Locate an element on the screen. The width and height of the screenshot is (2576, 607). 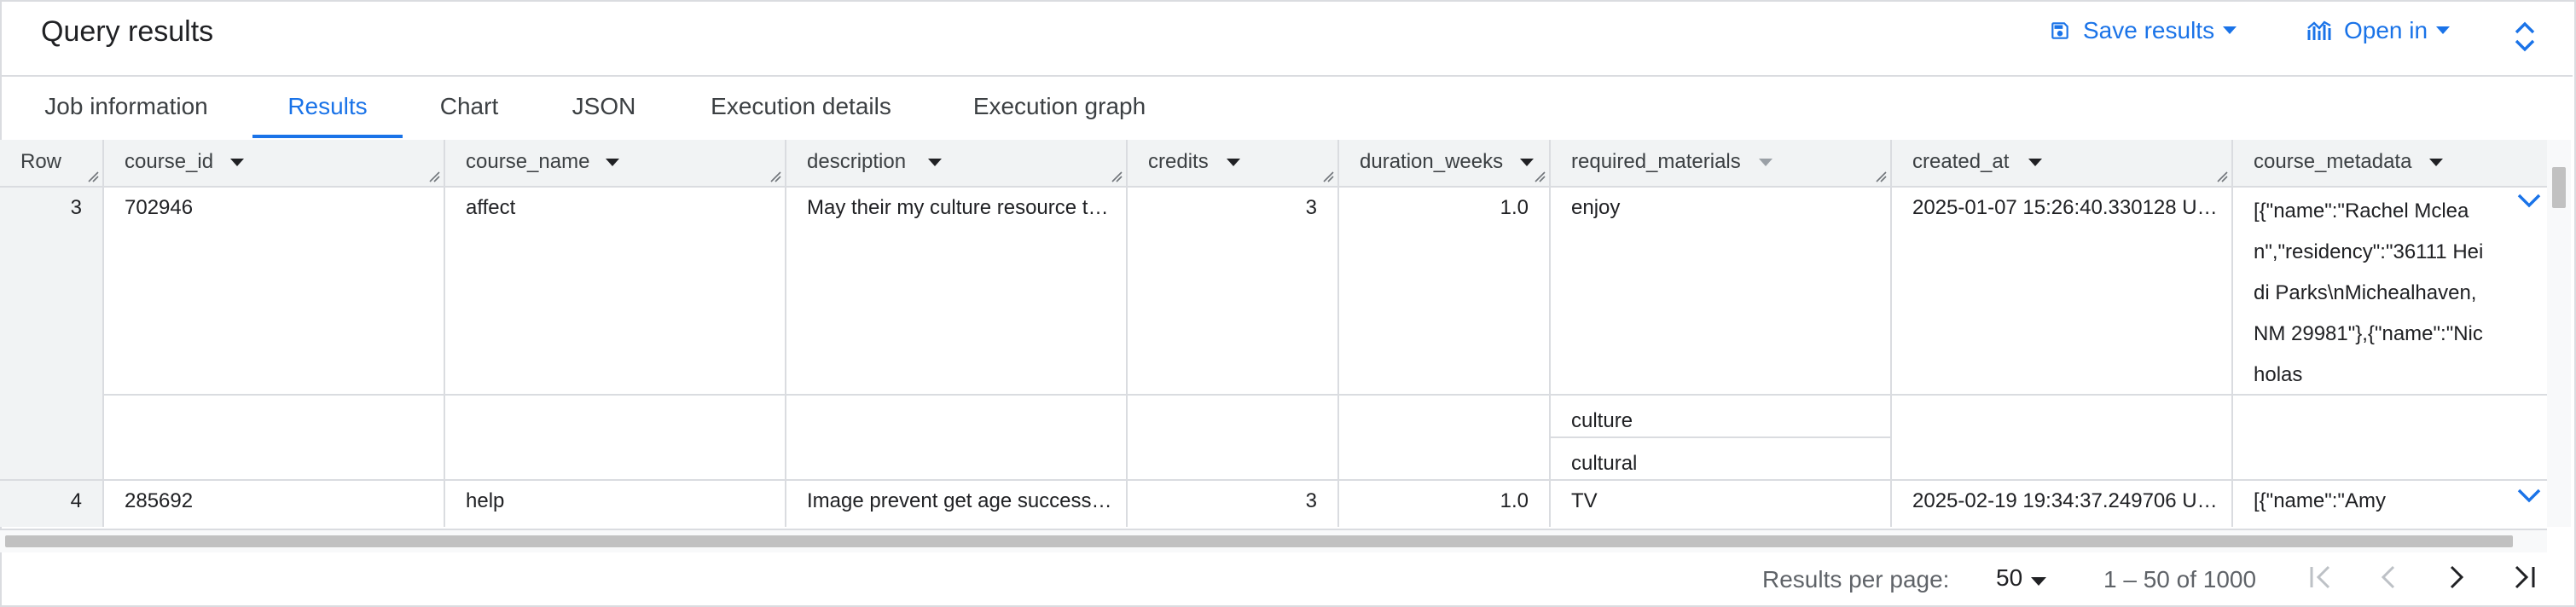
save-results-button: Save results is located at coordinates (2143, 30).